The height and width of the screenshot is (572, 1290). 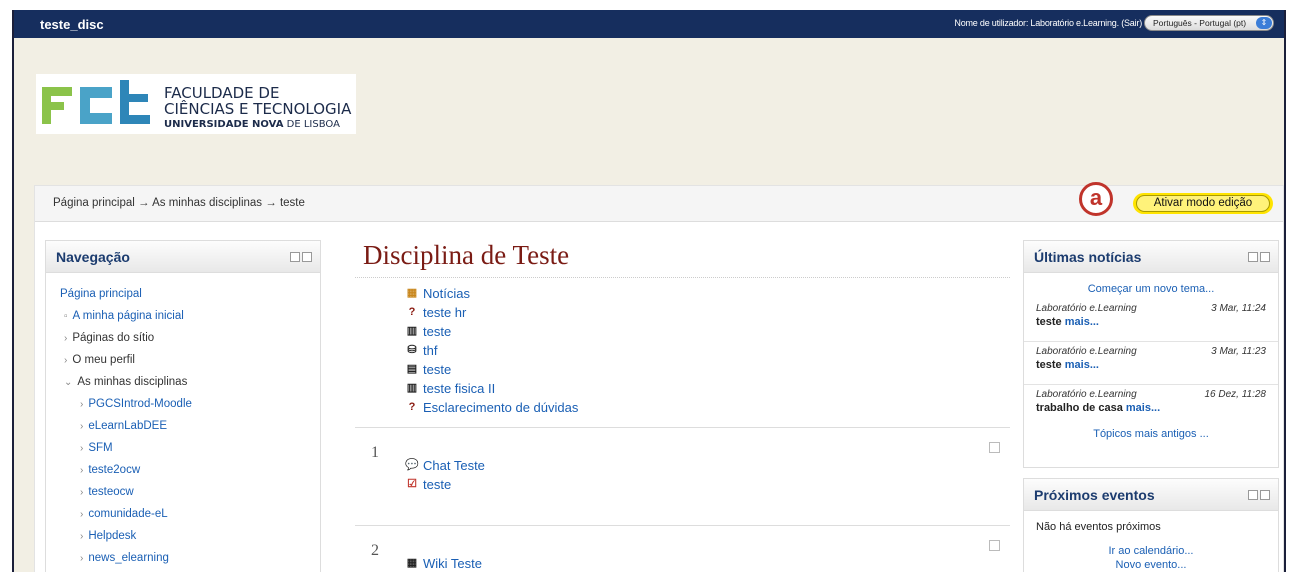 I want to click on glossary-icon: ▥, so click(x=412, y=388).